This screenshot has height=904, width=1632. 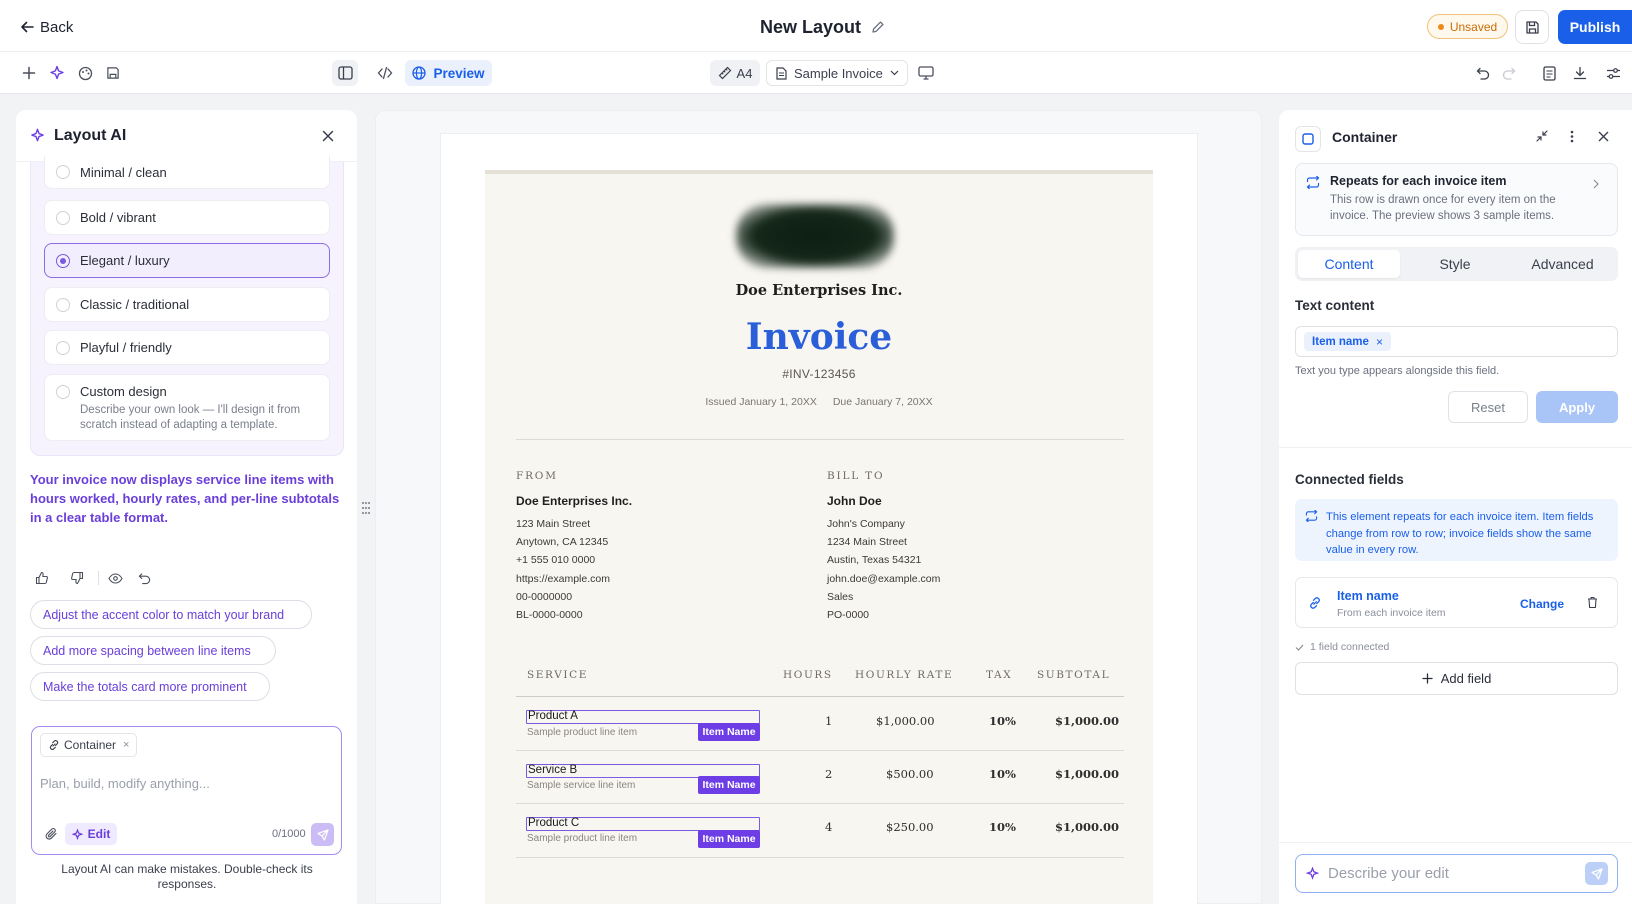 I want to click on save-layout-icon, so click(x=113, y=73).